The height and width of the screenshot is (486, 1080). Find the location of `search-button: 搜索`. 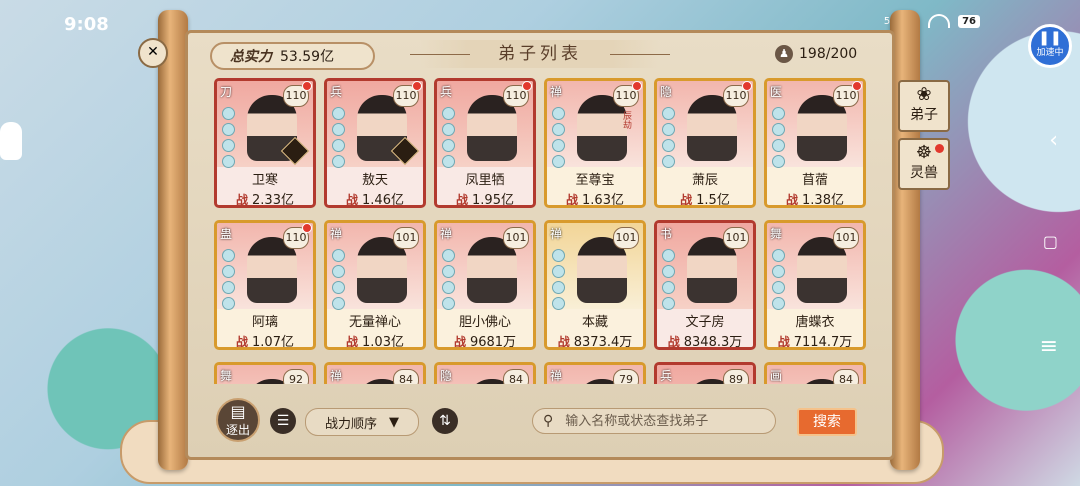

search-button: 搜索 is located at coordinates (827, 422).